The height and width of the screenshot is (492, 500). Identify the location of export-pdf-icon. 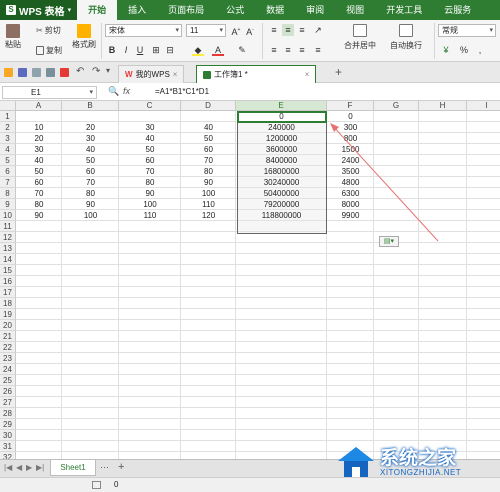
(64, 72).